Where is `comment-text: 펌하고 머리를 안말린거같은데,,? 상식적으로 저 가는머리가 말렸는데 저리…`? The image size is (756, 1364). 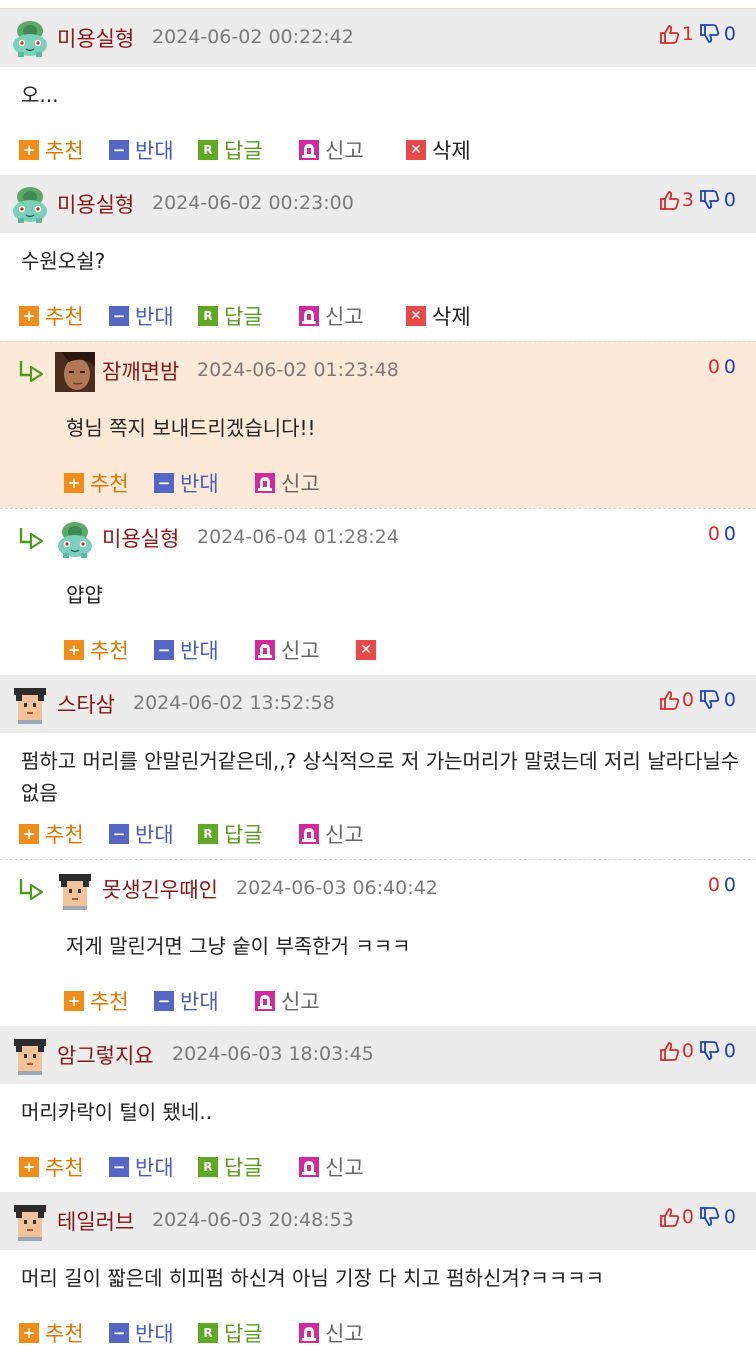 comment-text: 펌하고 머리를 안말린거같은데,,? 상식적으로 저 가는머리가 말렸는데 저리… is located at coordinates (380, 777).